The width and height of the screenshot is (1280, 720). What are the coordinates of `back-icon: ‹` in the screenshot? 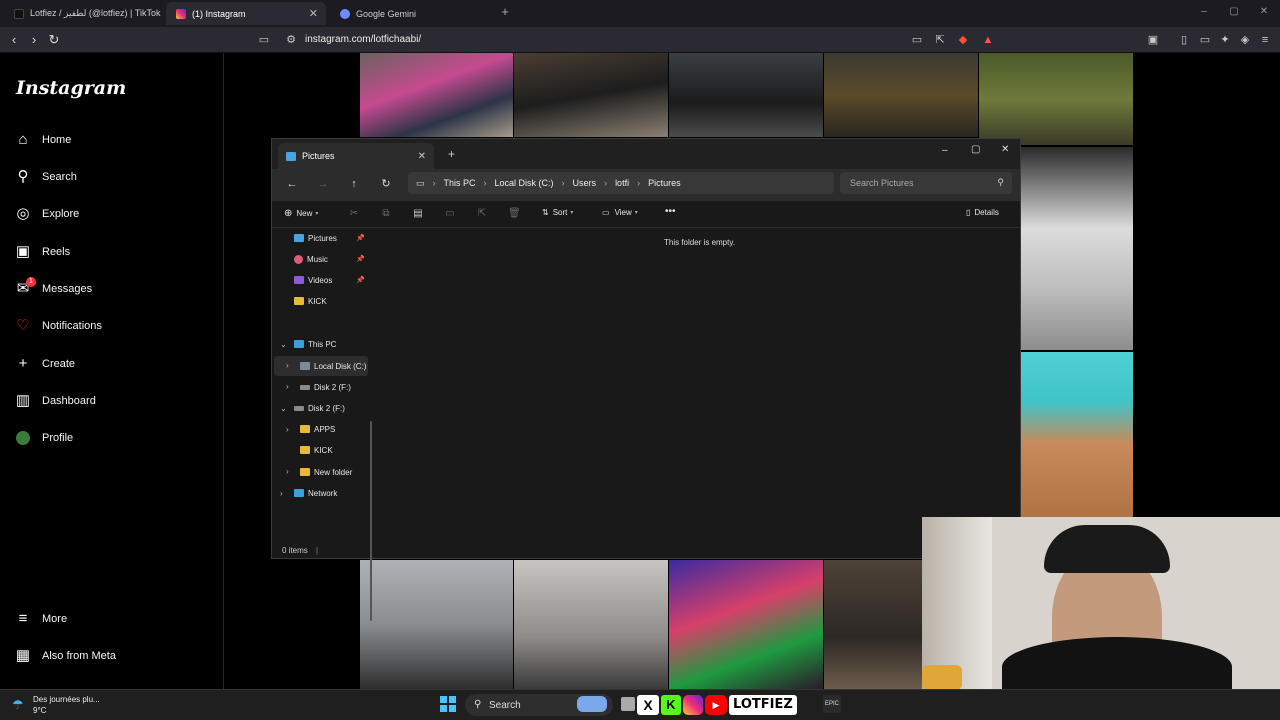 It's located at (14, 40).